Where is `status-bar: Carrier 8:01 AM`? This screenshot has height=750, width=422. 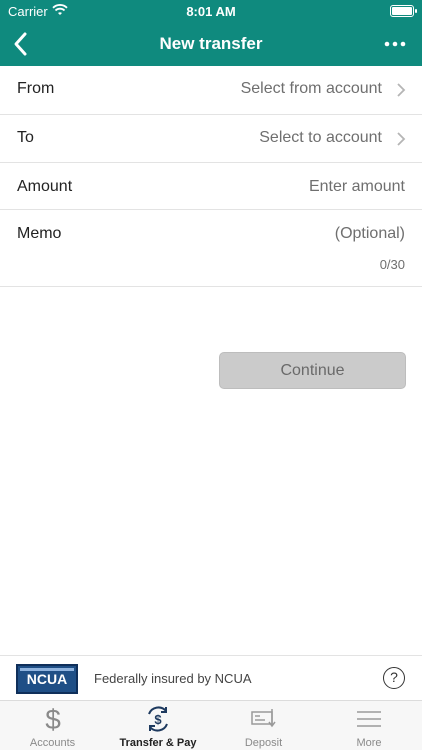
status-bar: Carrier 8:01 AM is located at coordinates (211, 11).